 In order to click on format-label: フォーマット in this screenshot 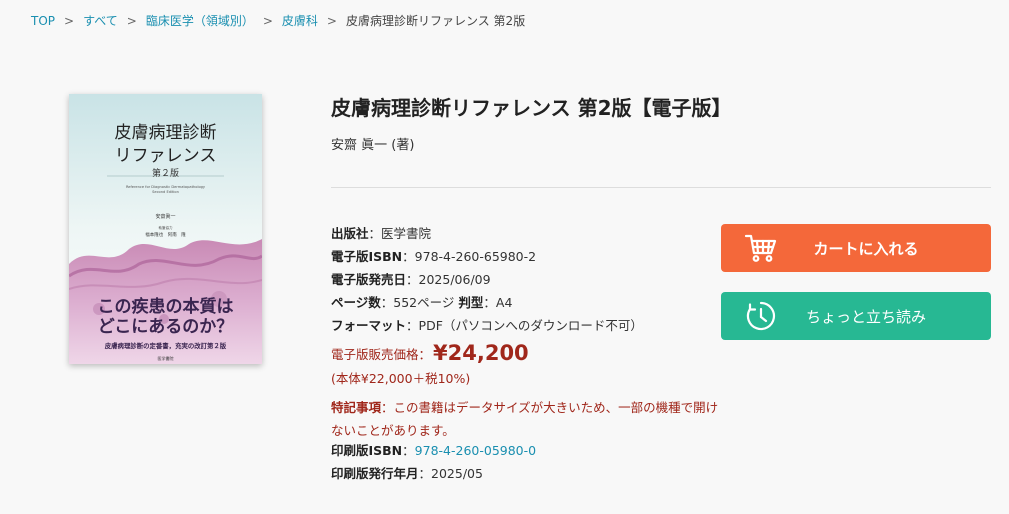, I will do `click(369, 325)`.